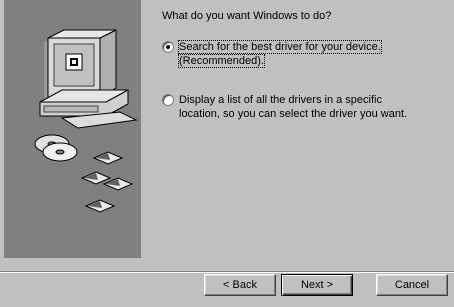 The width and height of the screenshot is (454, 307). Describe the element at coordinates (227, 272) in the screenshot. I see `separator-highlight` at that location.